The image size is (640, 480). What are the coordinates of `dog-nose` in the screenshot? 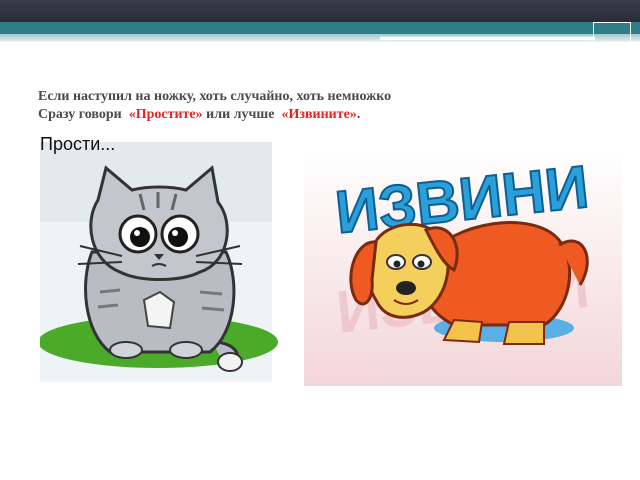 It's located at (406, 288).